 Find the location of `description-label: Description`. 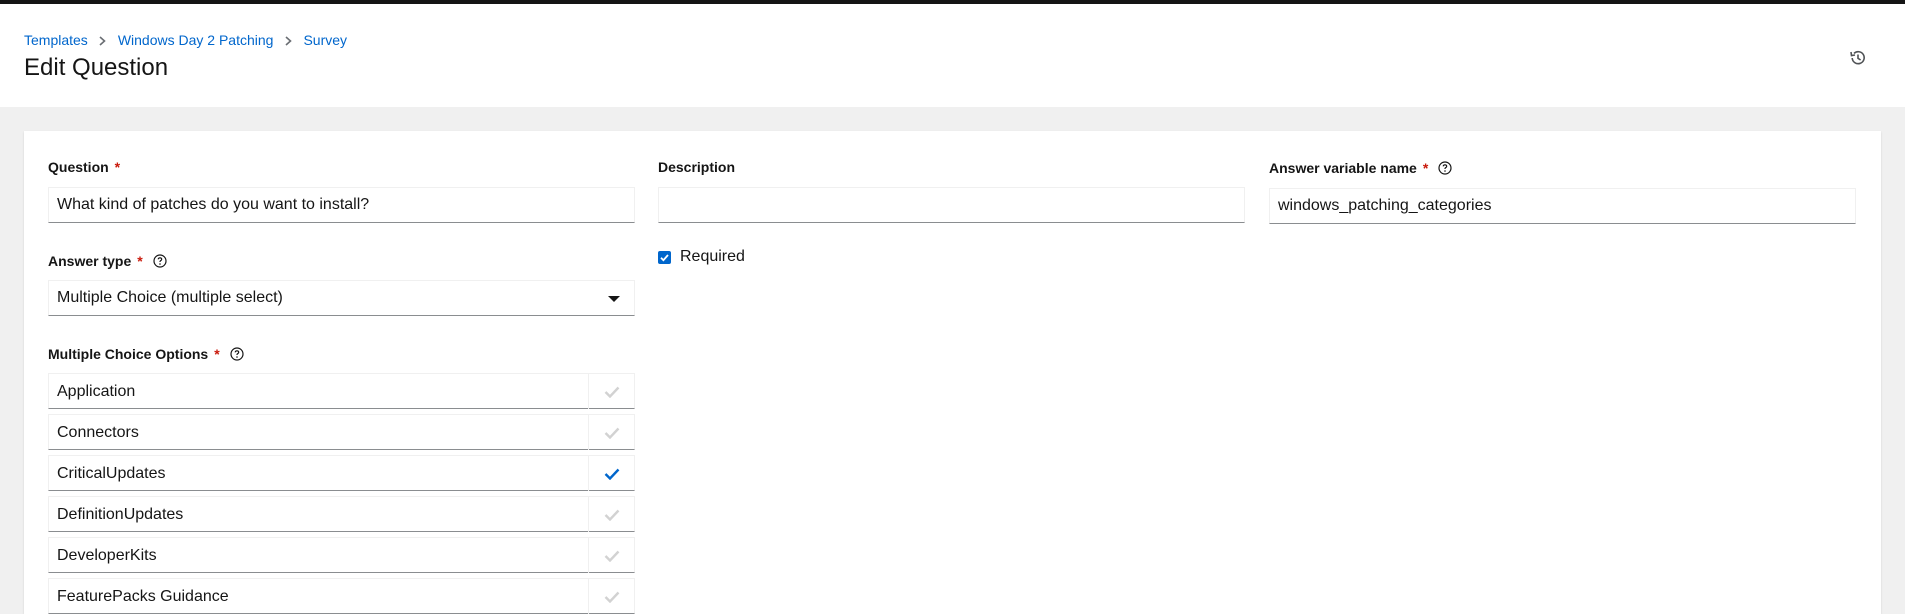

description-label: Description is located at coordinates (697, 167).